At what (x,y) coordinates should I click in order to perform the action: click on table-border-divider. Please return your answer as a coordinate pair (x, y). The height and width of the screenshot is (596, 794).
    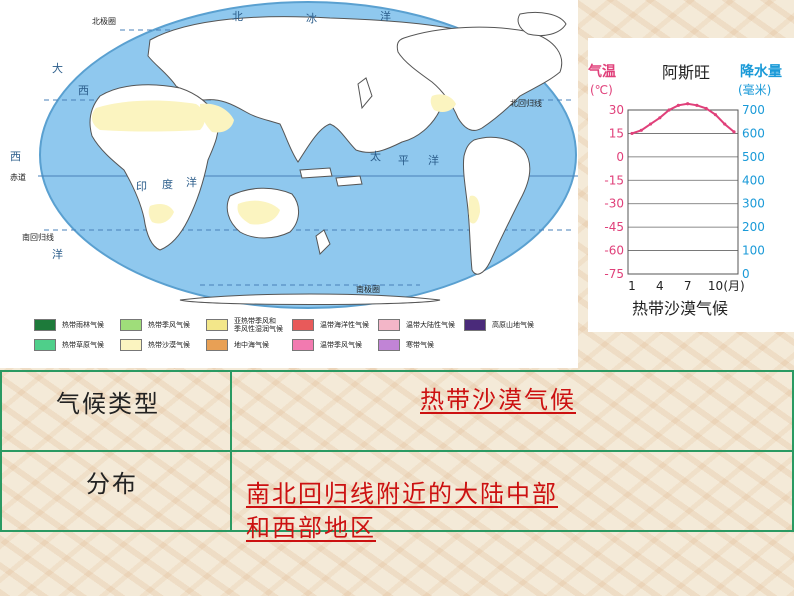
    Looking at the image, I should click on (231, 451).